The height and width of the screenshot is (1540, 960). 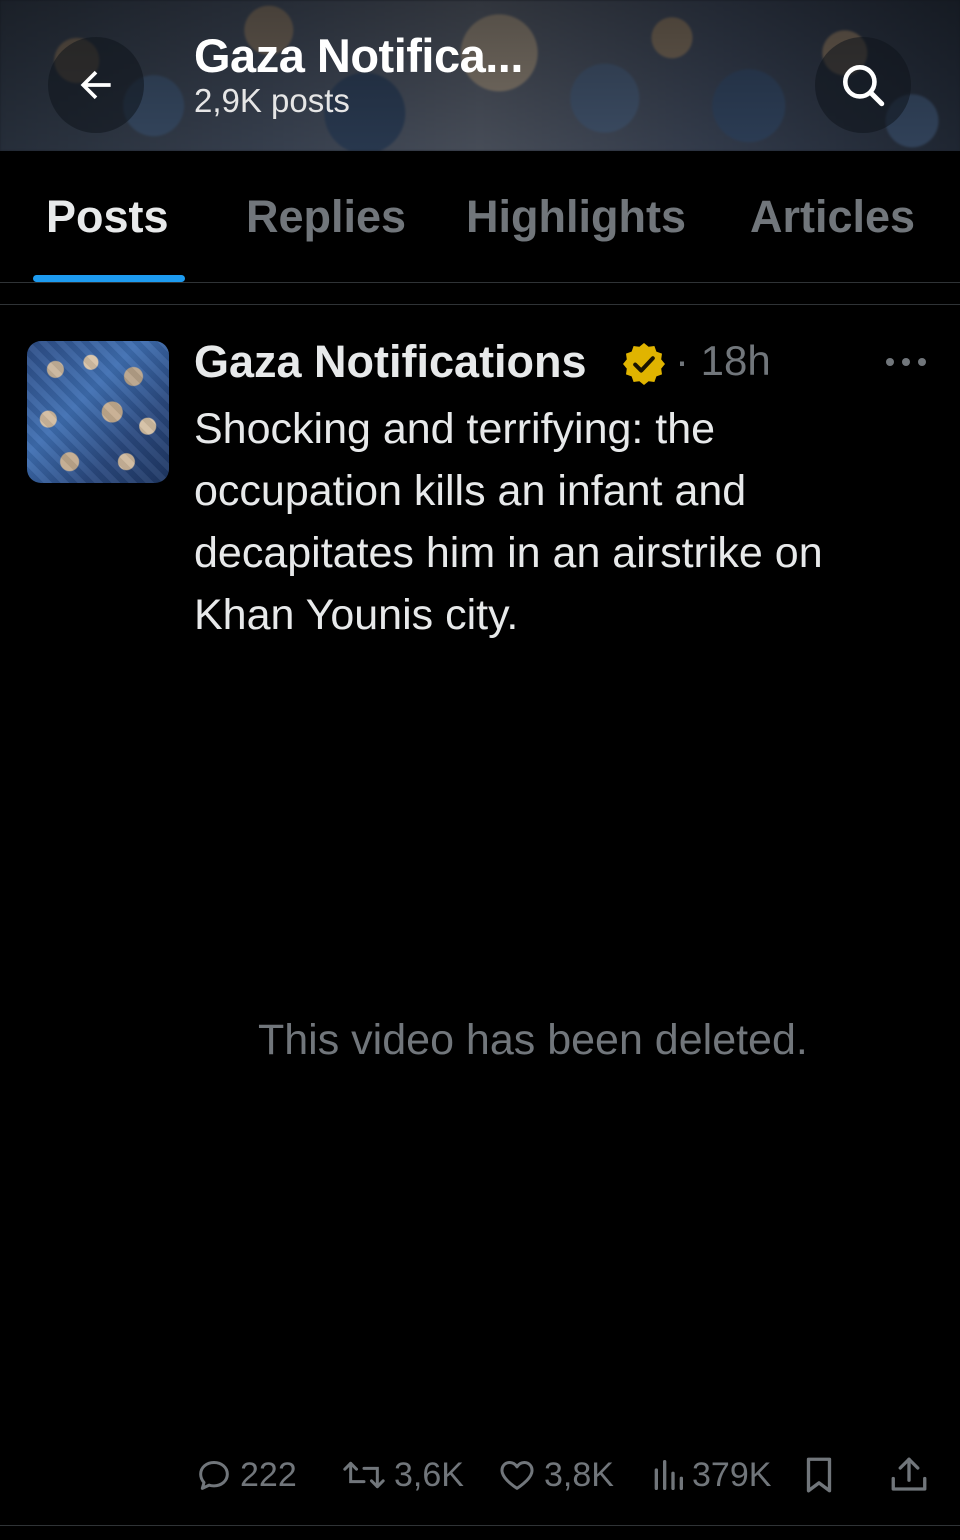 I want to click on search-button, so click(x=863, y=85).